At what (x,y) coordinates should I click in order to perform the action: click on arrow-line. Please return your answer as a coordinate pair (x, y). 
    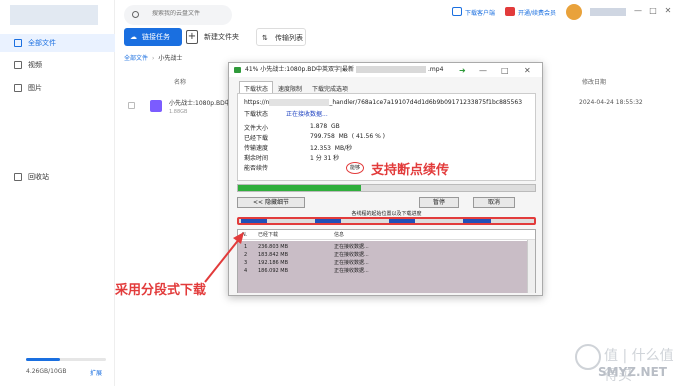
    Looking at the image, I should click on (222, 260).